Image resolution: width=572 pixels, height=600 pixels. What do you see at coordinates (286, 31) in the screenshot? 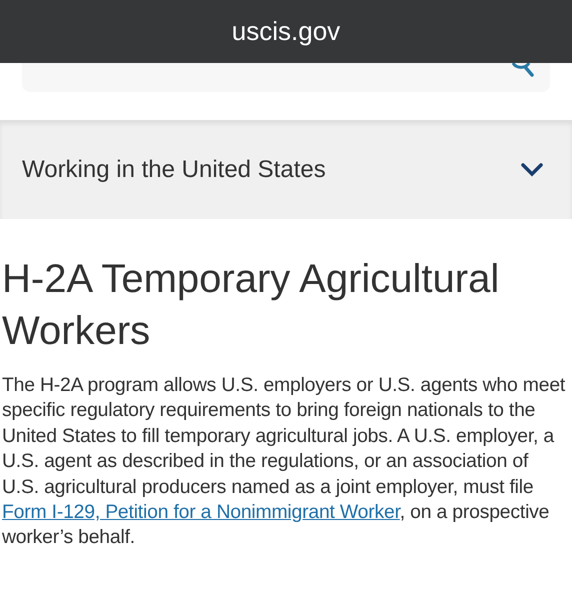
I see `address-bar-domain: uscis.gov` at bounding box center [286, 31].